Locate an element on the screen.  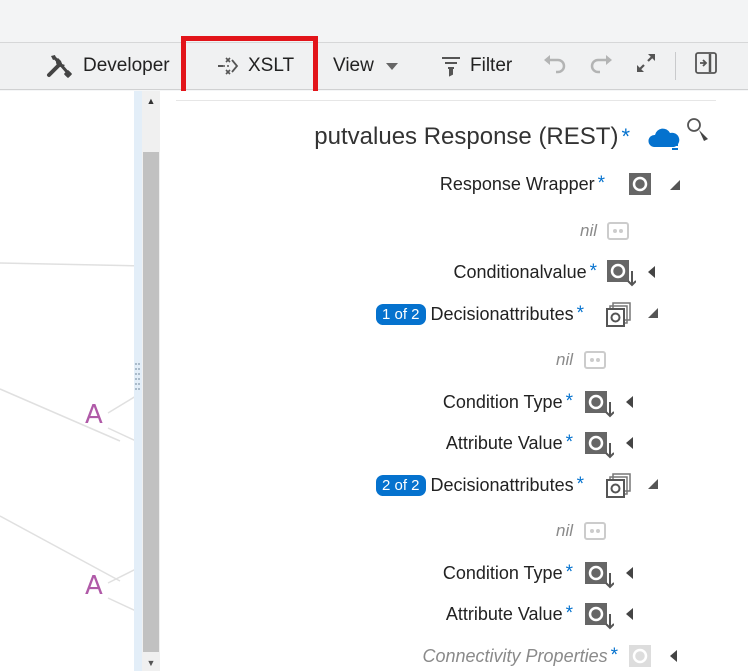
xslt-icon is located at coordinates (228, 66).